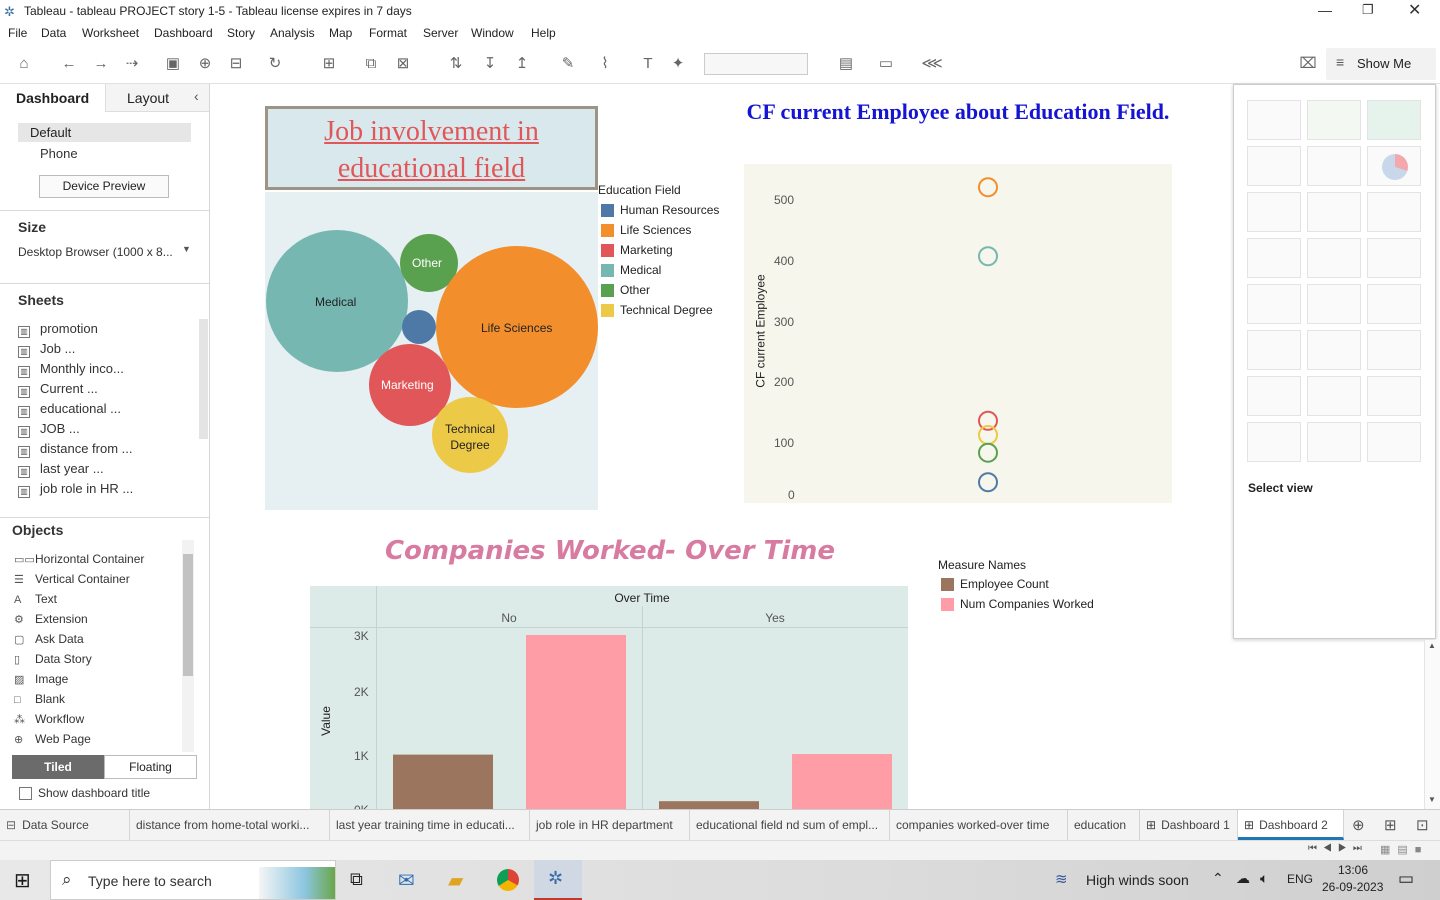 Image resolution: width=1440 pixels, height=900 pixels. What do you see at coordinates (1422, 825) in the screenshot?
I see `new-story-tab-icon: ⊡` at bounding box center [1422, 825].